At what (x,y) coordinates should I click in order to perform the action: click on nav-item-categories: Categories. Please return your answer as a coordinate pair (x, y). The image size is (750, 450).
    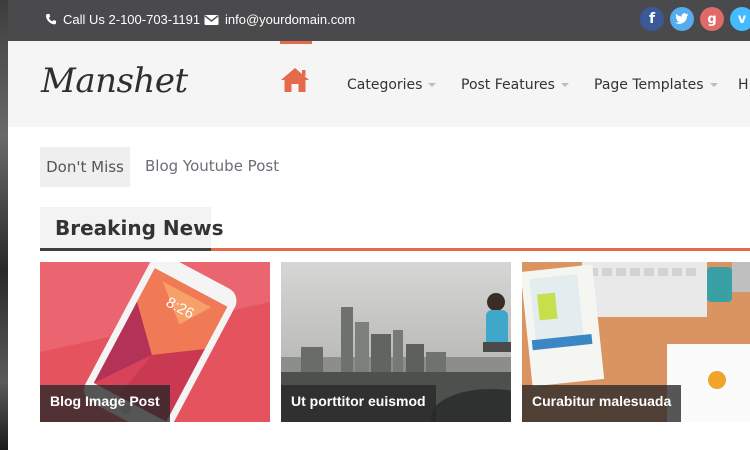
    Looking at the image, I should click on (392, 85).